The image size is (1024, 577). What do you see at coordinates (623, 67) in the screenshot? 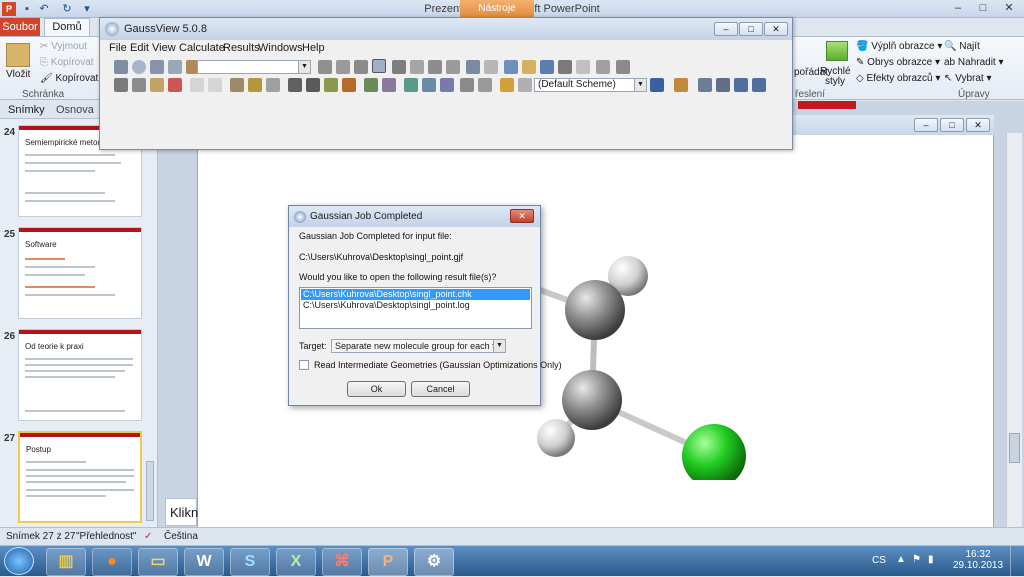
I see `list-icon` at bounding box center [623, 67].